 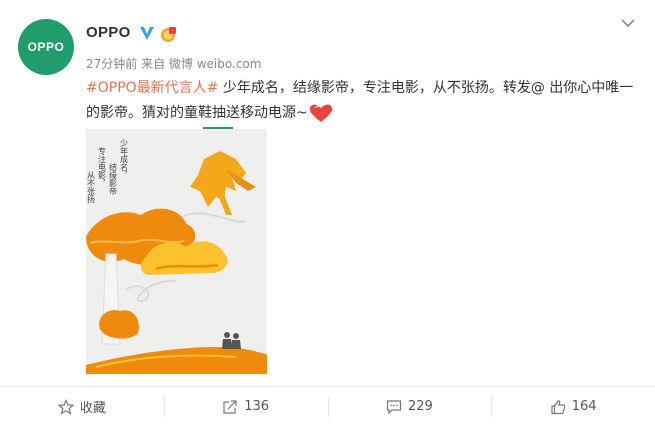 I want to click on action-bar: 收藏 136 229 164, so click(x=327, y=406).